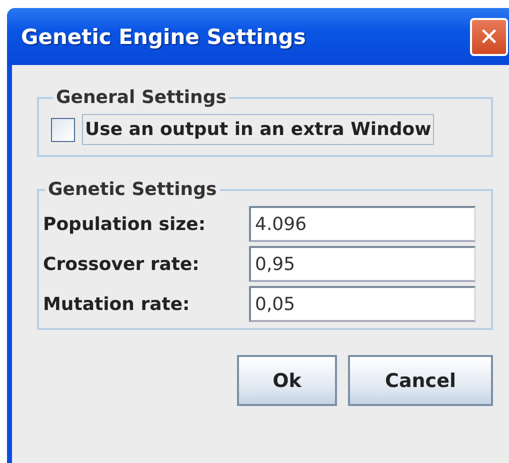 The width and height of the screenshot is (509, 463). Describe the element at coordinates (420, 380) in the screenshot. I see `cancel-button: Cancel` at that location.